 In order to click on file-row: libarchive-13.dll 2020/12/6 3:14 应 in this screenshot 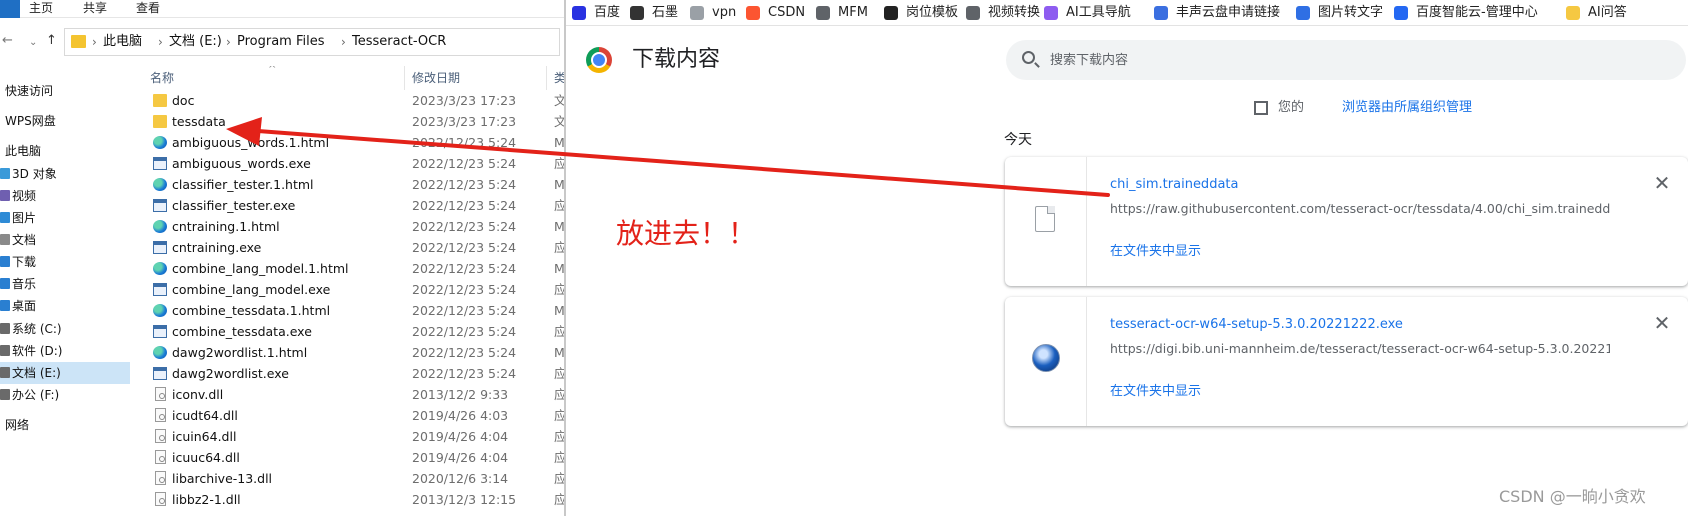, I will do `click(348, 478)`.